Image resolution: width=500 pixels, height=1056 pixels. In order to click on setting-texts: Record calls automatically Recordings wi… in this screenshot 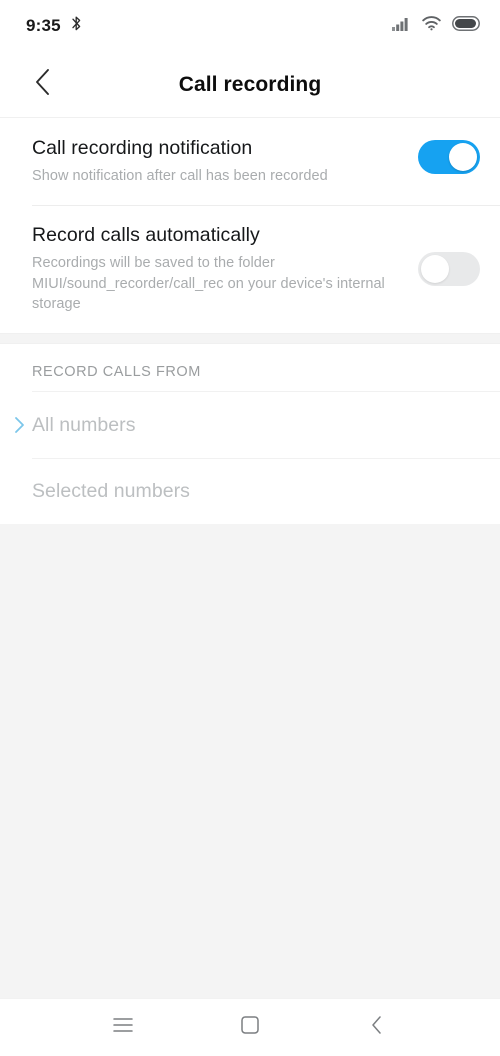, I will do `click(225, 269)`.